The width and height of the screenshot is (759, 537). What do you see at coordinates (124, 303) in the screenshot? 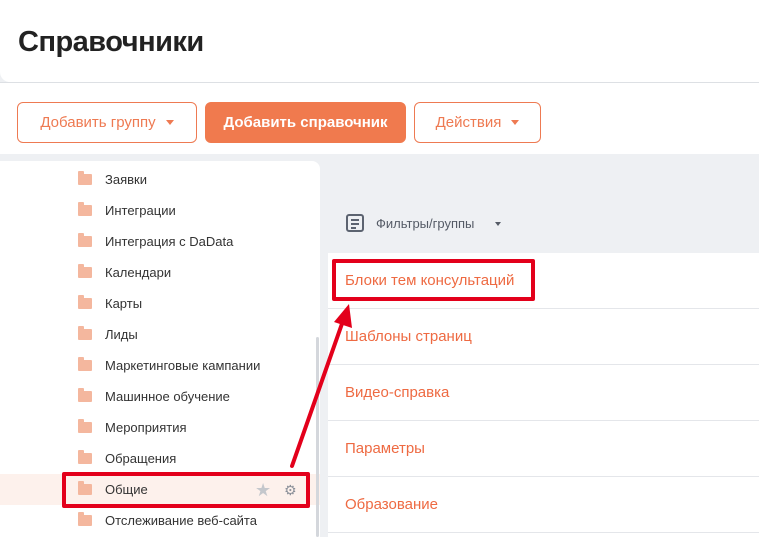
I see `sidebar-item-label: Карты` at bounding box center [124, 303].